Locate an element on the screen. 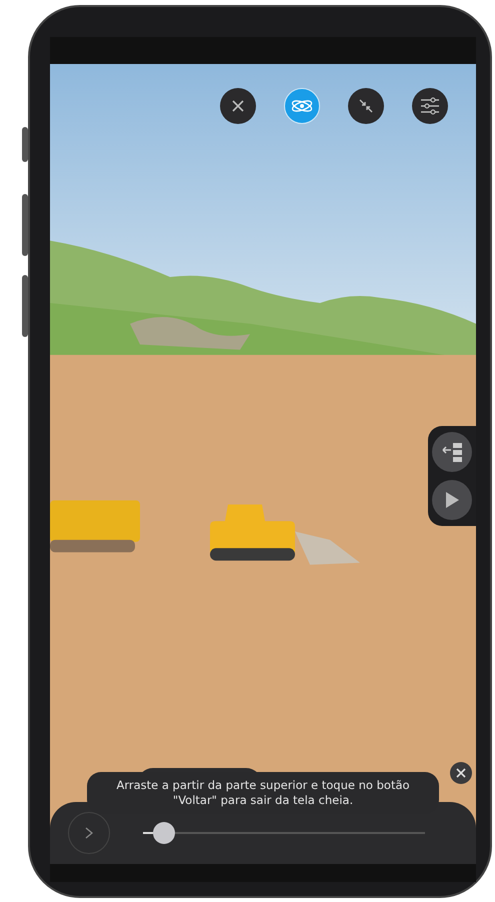 The width and height of the screenshot is (495, 902). play-icon is located at coordinates (452, 500).